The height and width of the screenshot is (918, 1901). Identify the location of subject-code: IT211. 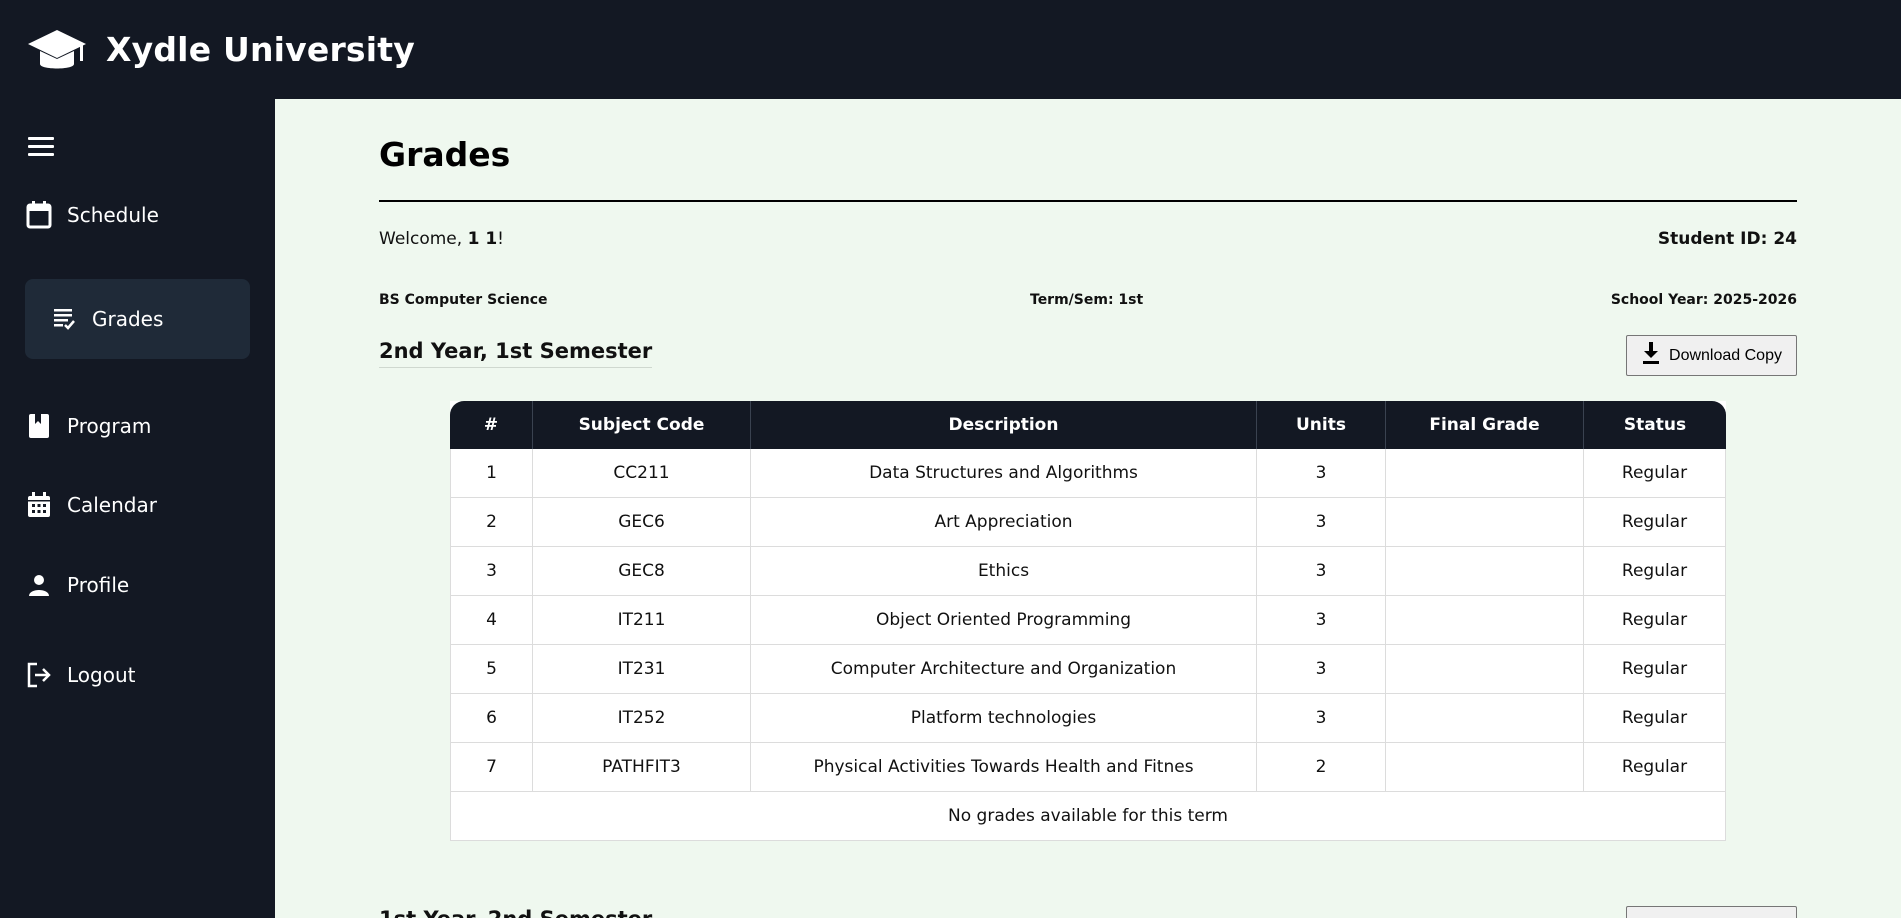
(642, 620).